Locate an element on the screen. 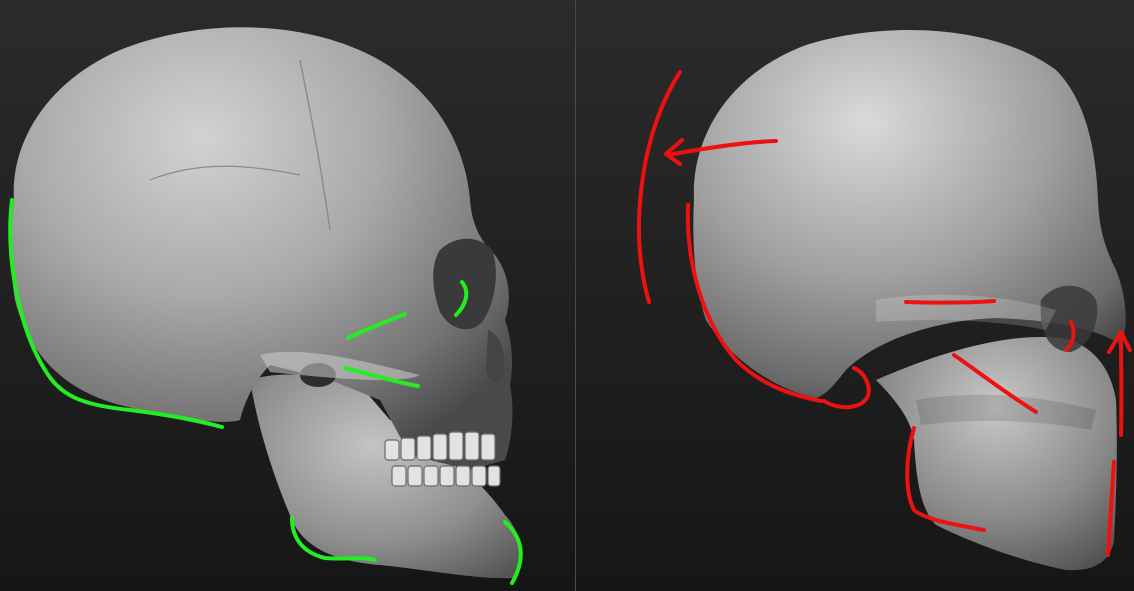  red-stroke-brow is located at coordinates (950, 302).